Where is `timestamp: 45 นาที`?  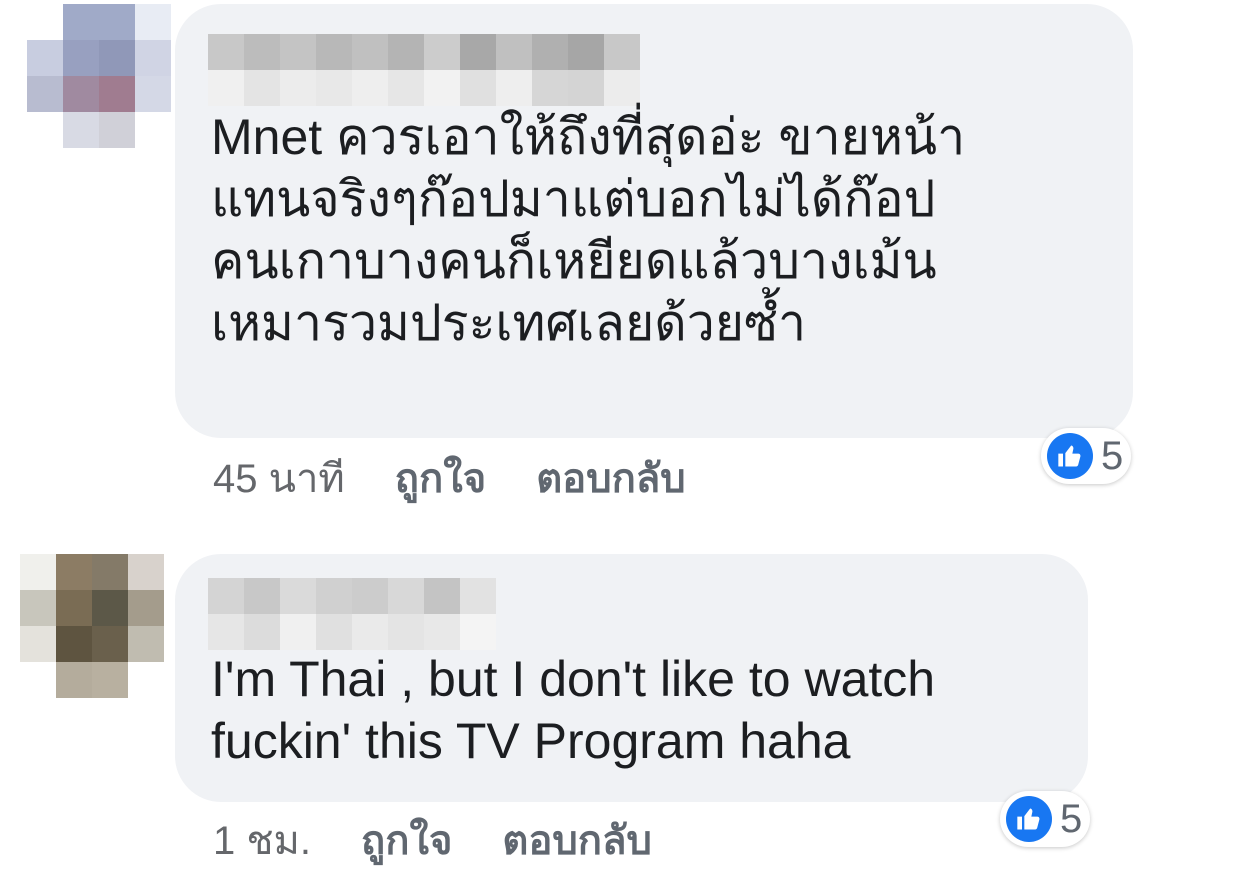 timestamp: 45 นาที is located at coordinates (279, 479).